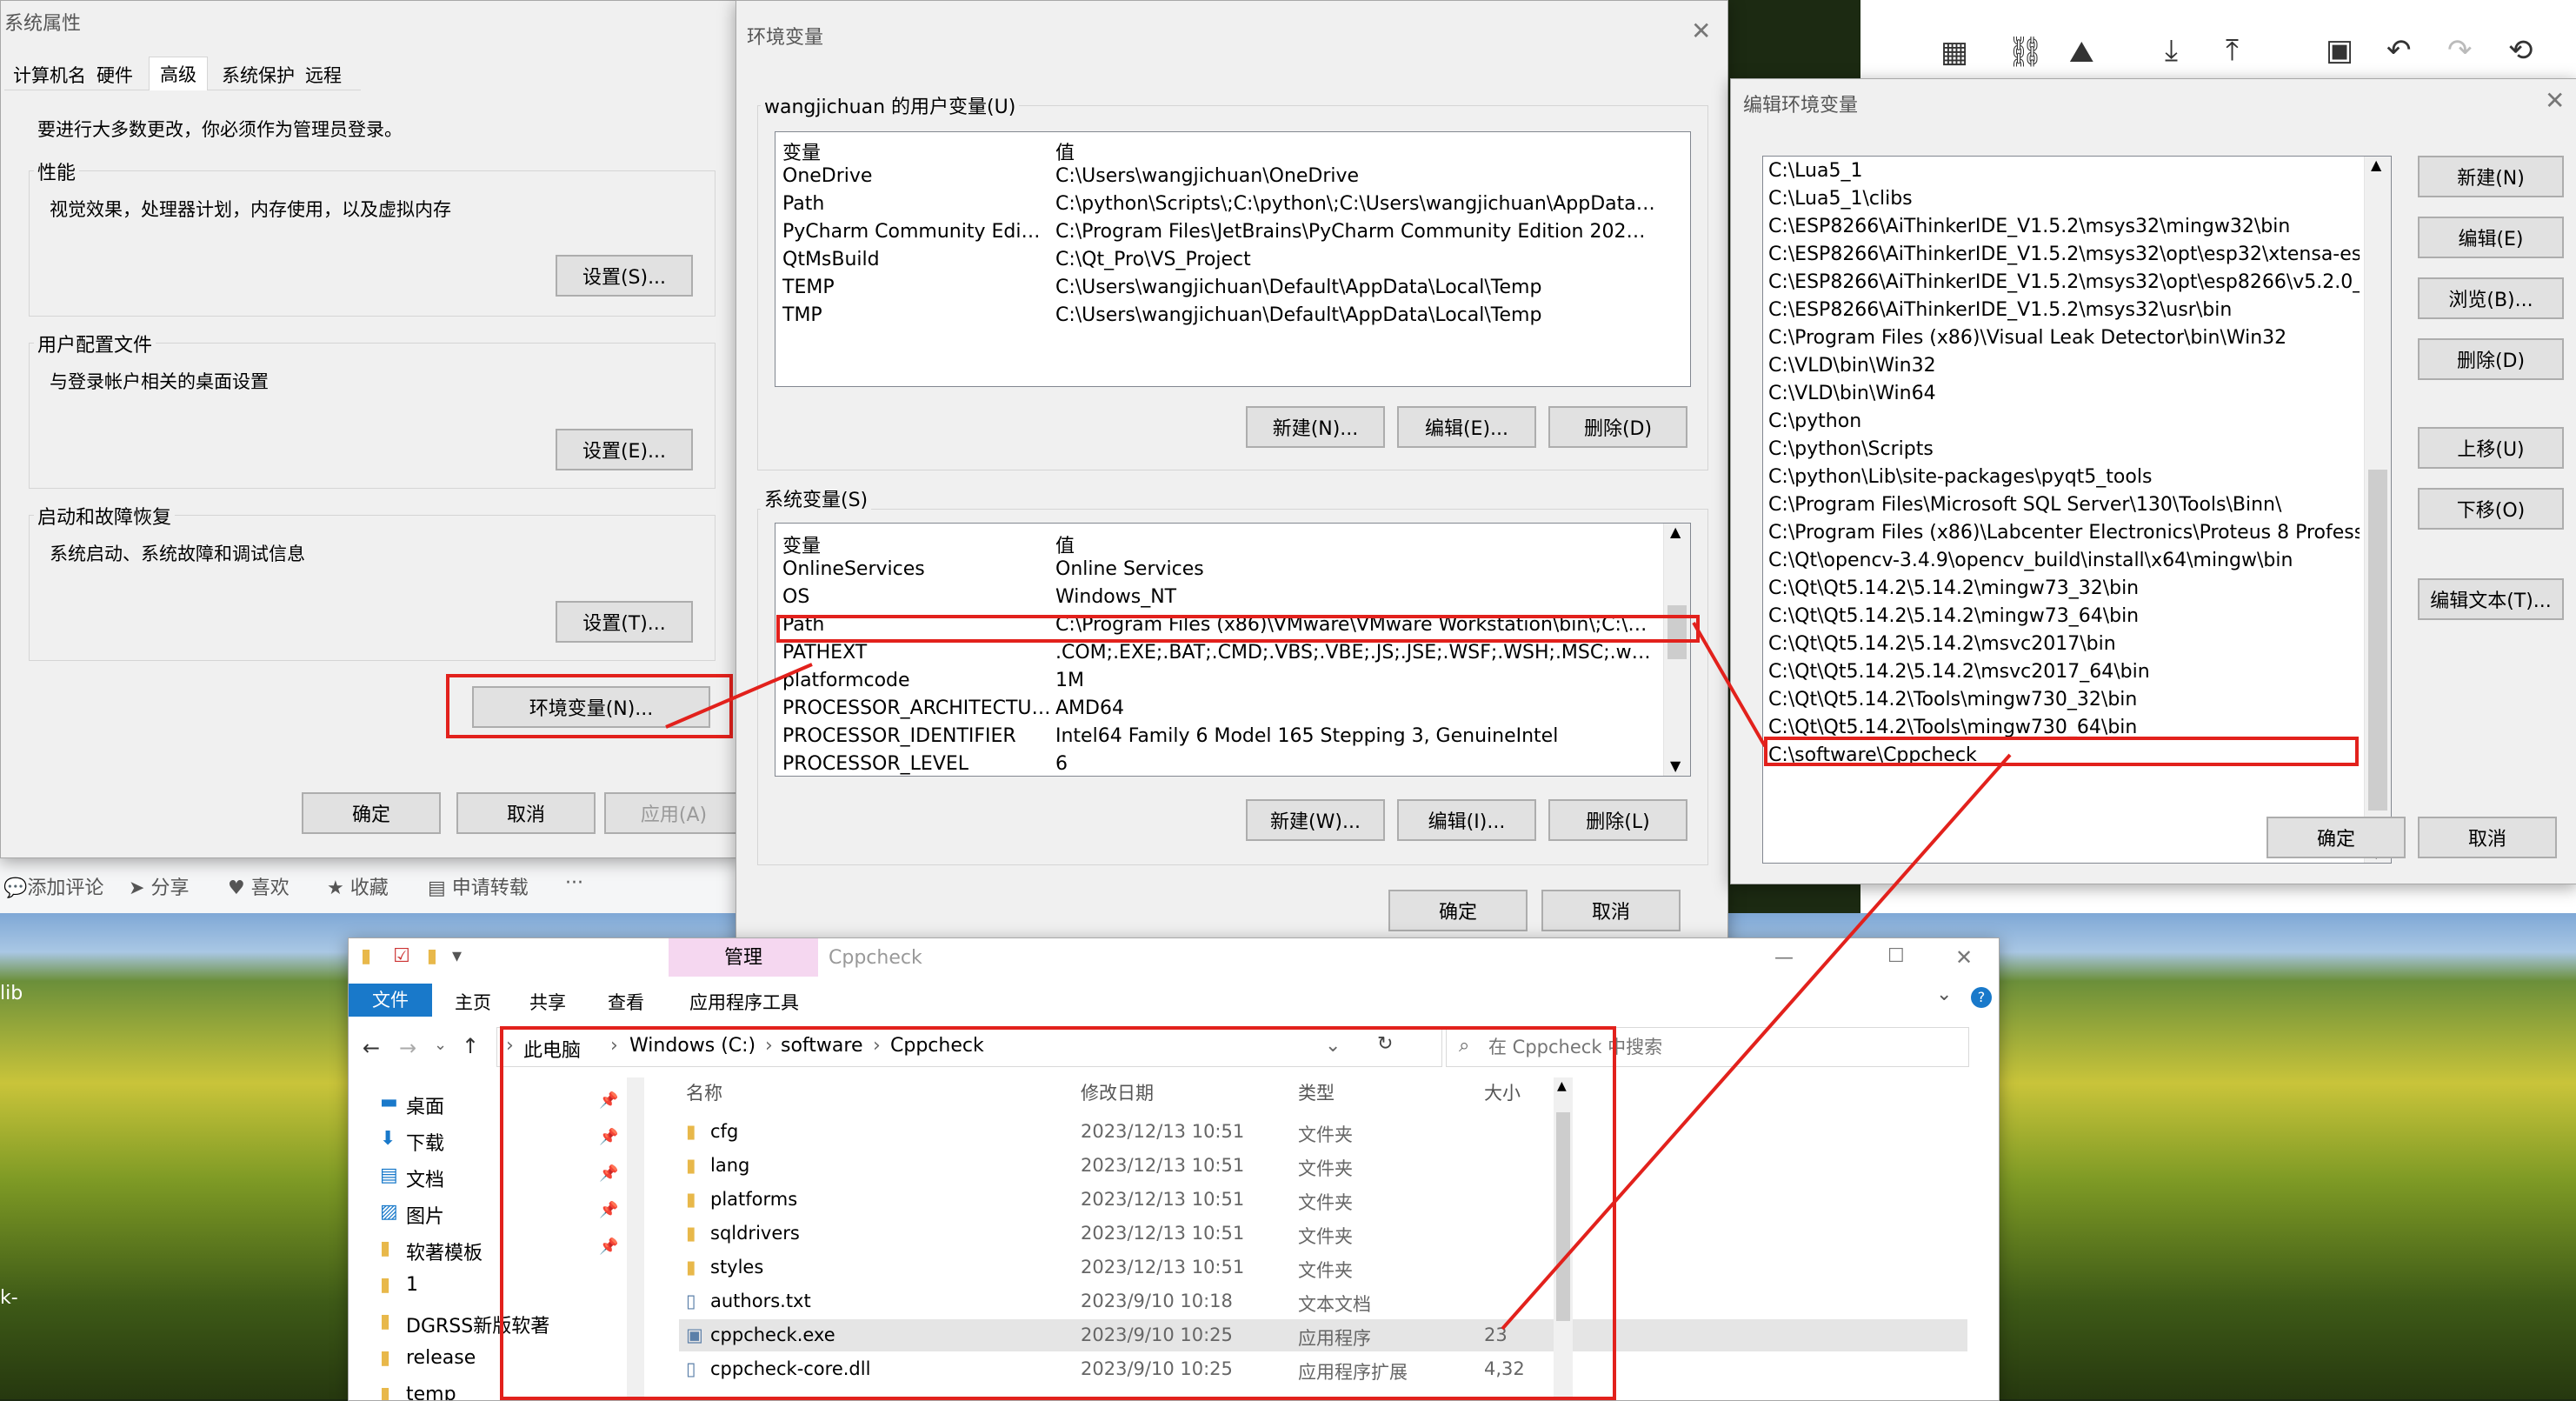 The image size is (2576, 1401). Describe the element at coordinates (739, 696) in the screenshot. I see `arrow-env-button-to-path` at that location.